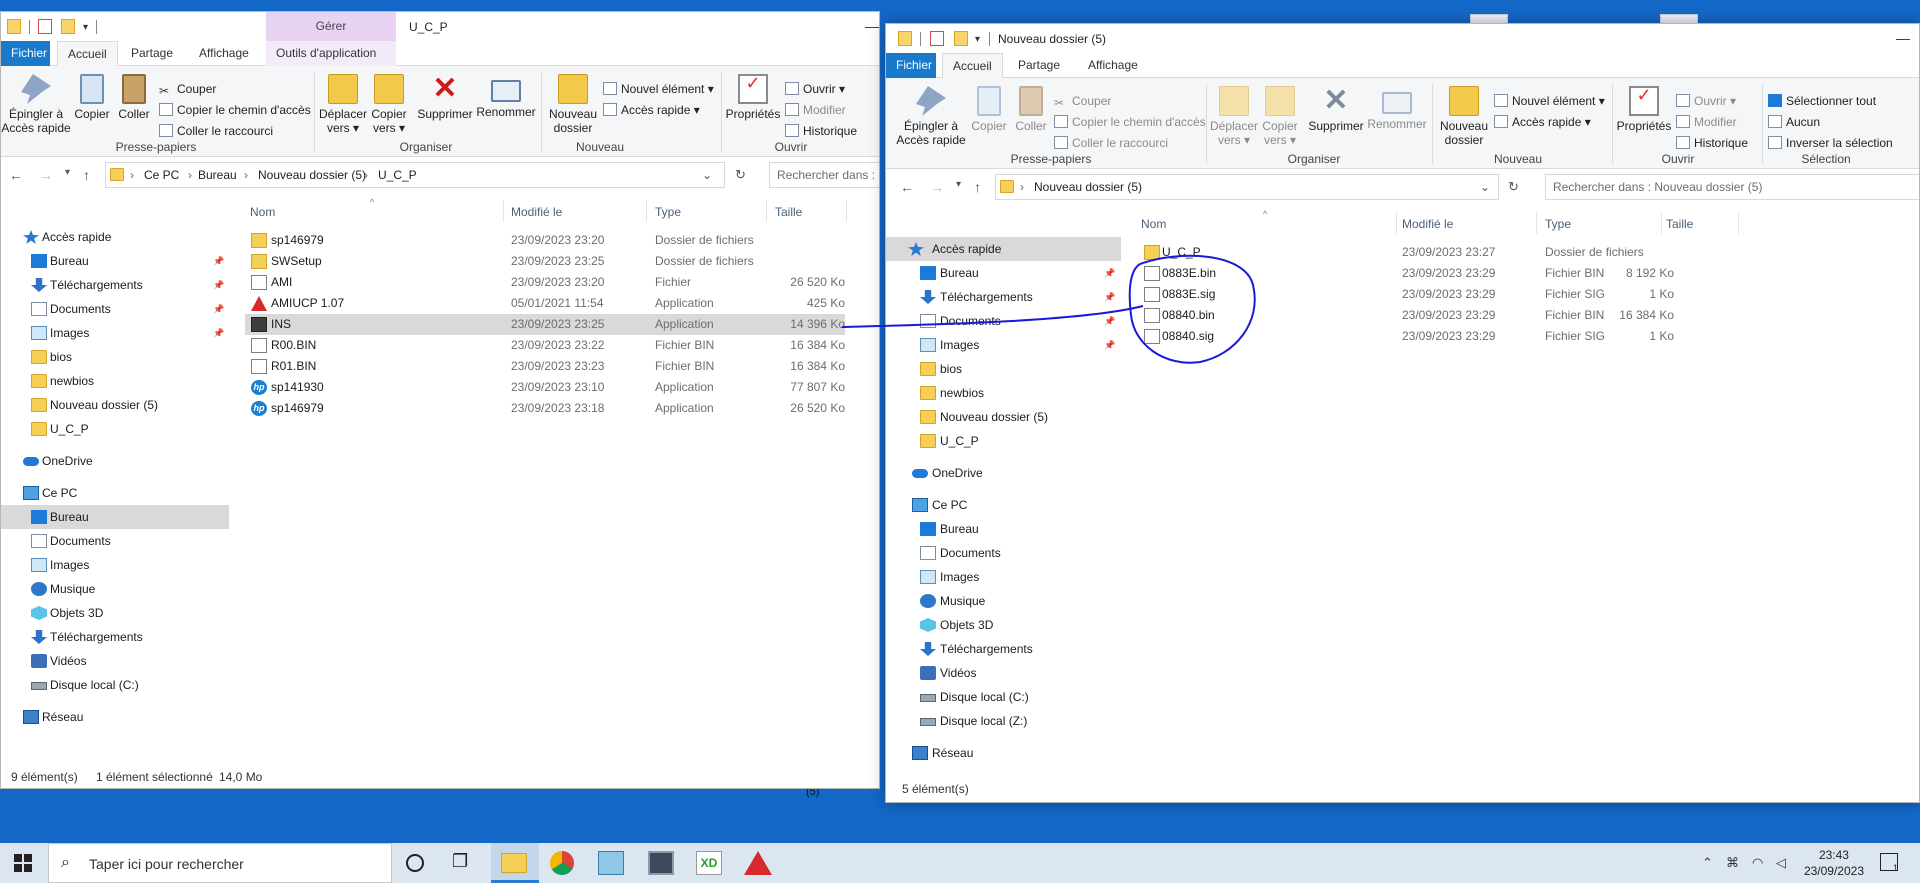 Image resolution: width=1920 pixels, height=883 pixels. I want to click on column-modified: Modifié le, so click(536, 212).